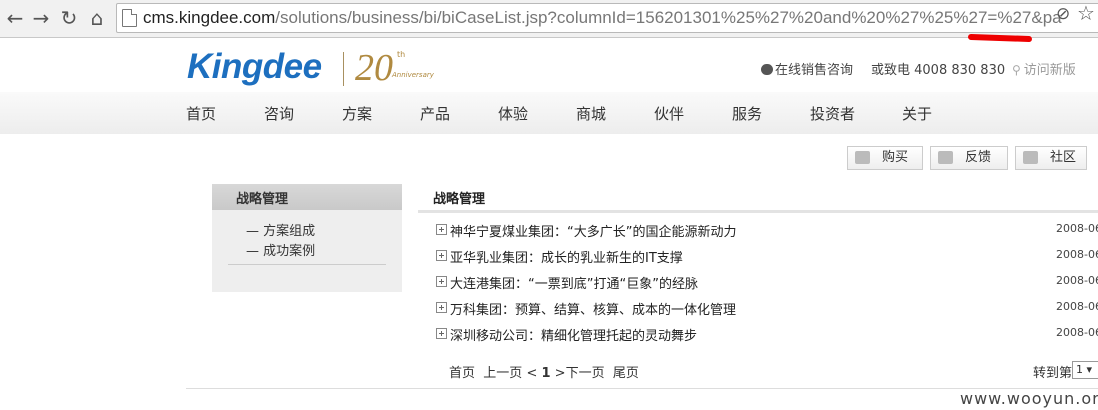 The width and height of the screenshot is (1098, 410). What do you see at coordinates (767, 282) in the screenshot?
I see `list-item: 大连港集团：“一票到底”打通“巨象”的经脉 2008-06` at bounding box center [767, 282].